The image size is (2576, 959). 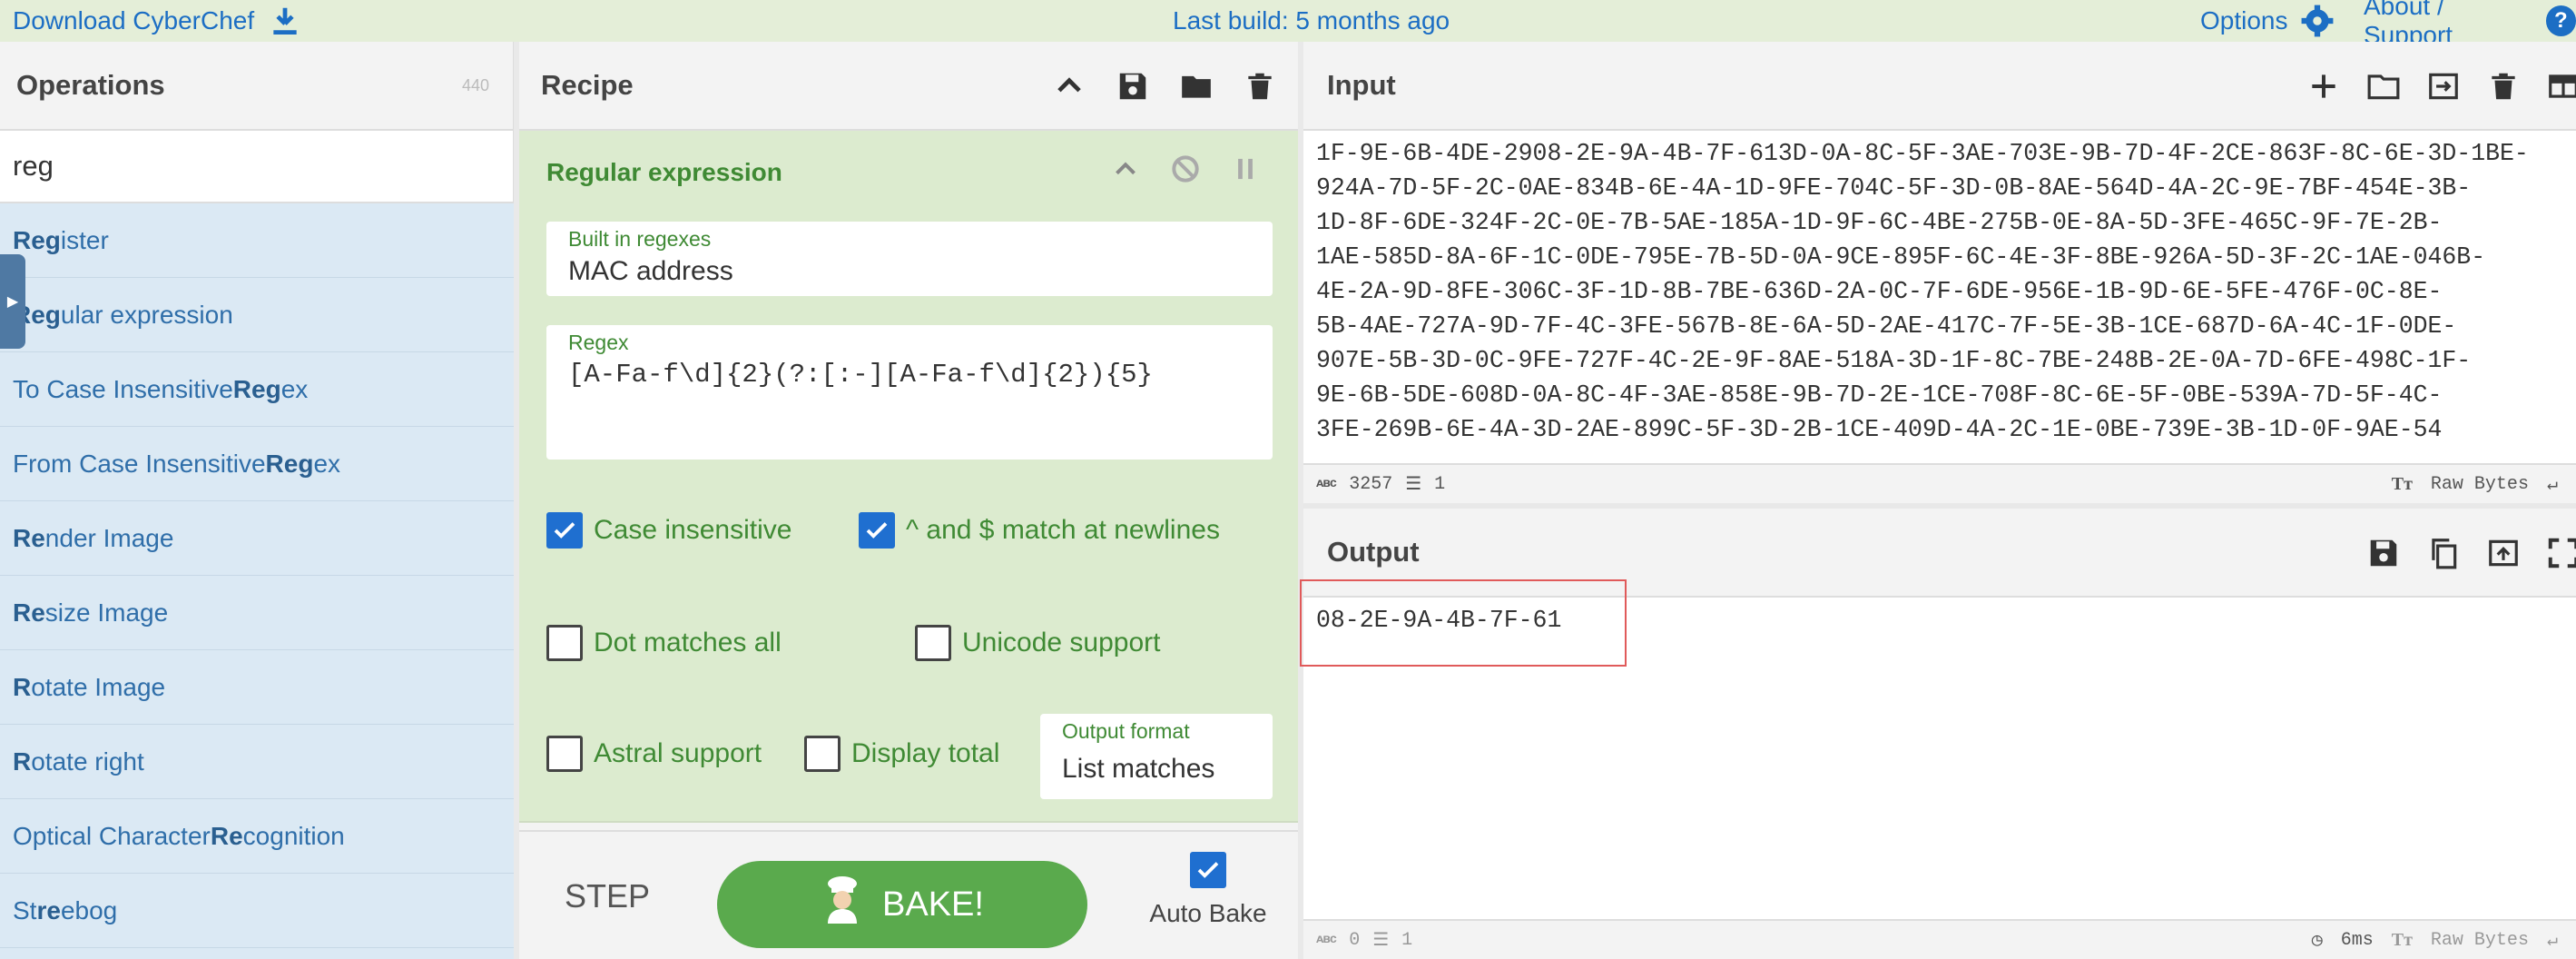 I want to click on display-total-checkbox: Display total, so click(x=901, y=754).